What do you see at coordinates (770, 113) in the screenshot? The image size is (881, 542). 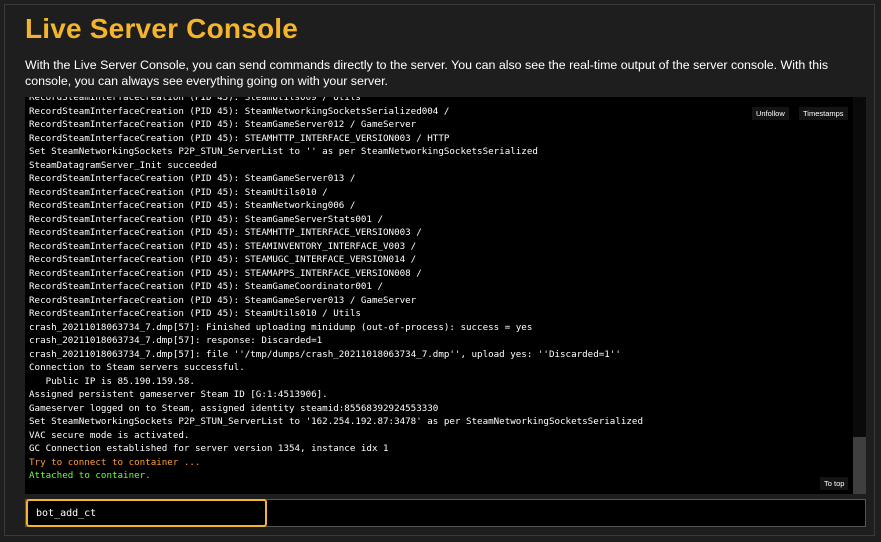 I see `unfollow-button: Unfollow` at bounding box center [770, 113].